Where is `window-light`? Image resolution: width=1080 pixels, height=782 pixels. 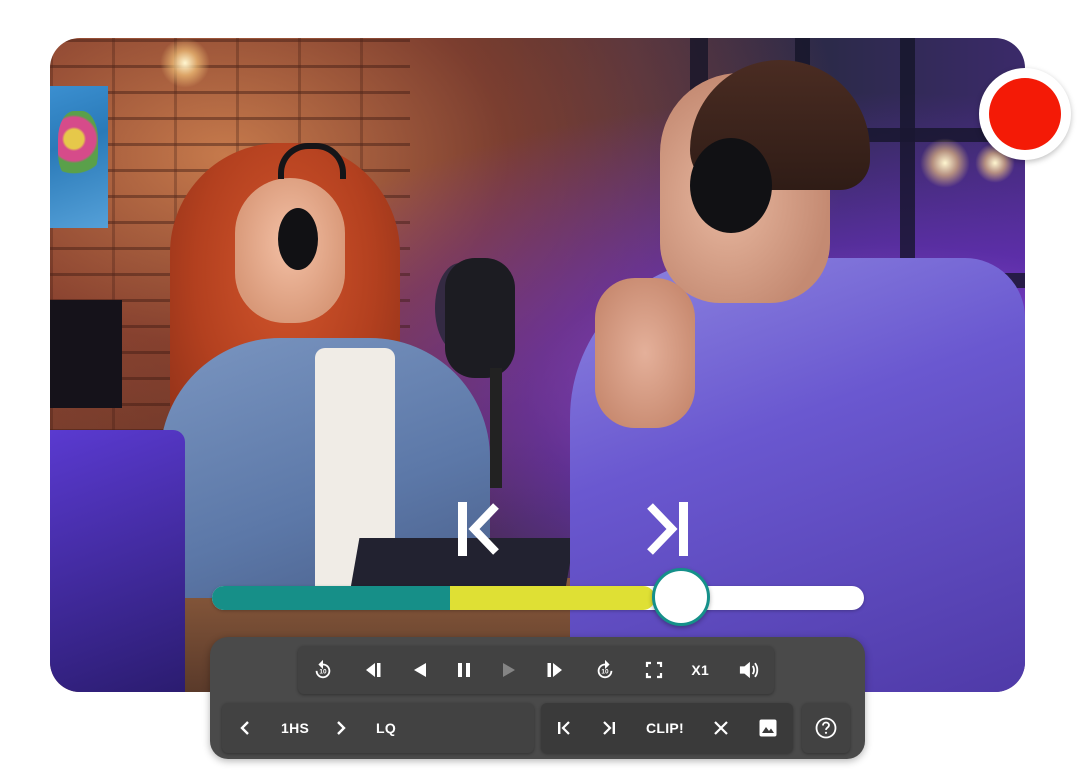
window-light is located at coordinates (945, 163).